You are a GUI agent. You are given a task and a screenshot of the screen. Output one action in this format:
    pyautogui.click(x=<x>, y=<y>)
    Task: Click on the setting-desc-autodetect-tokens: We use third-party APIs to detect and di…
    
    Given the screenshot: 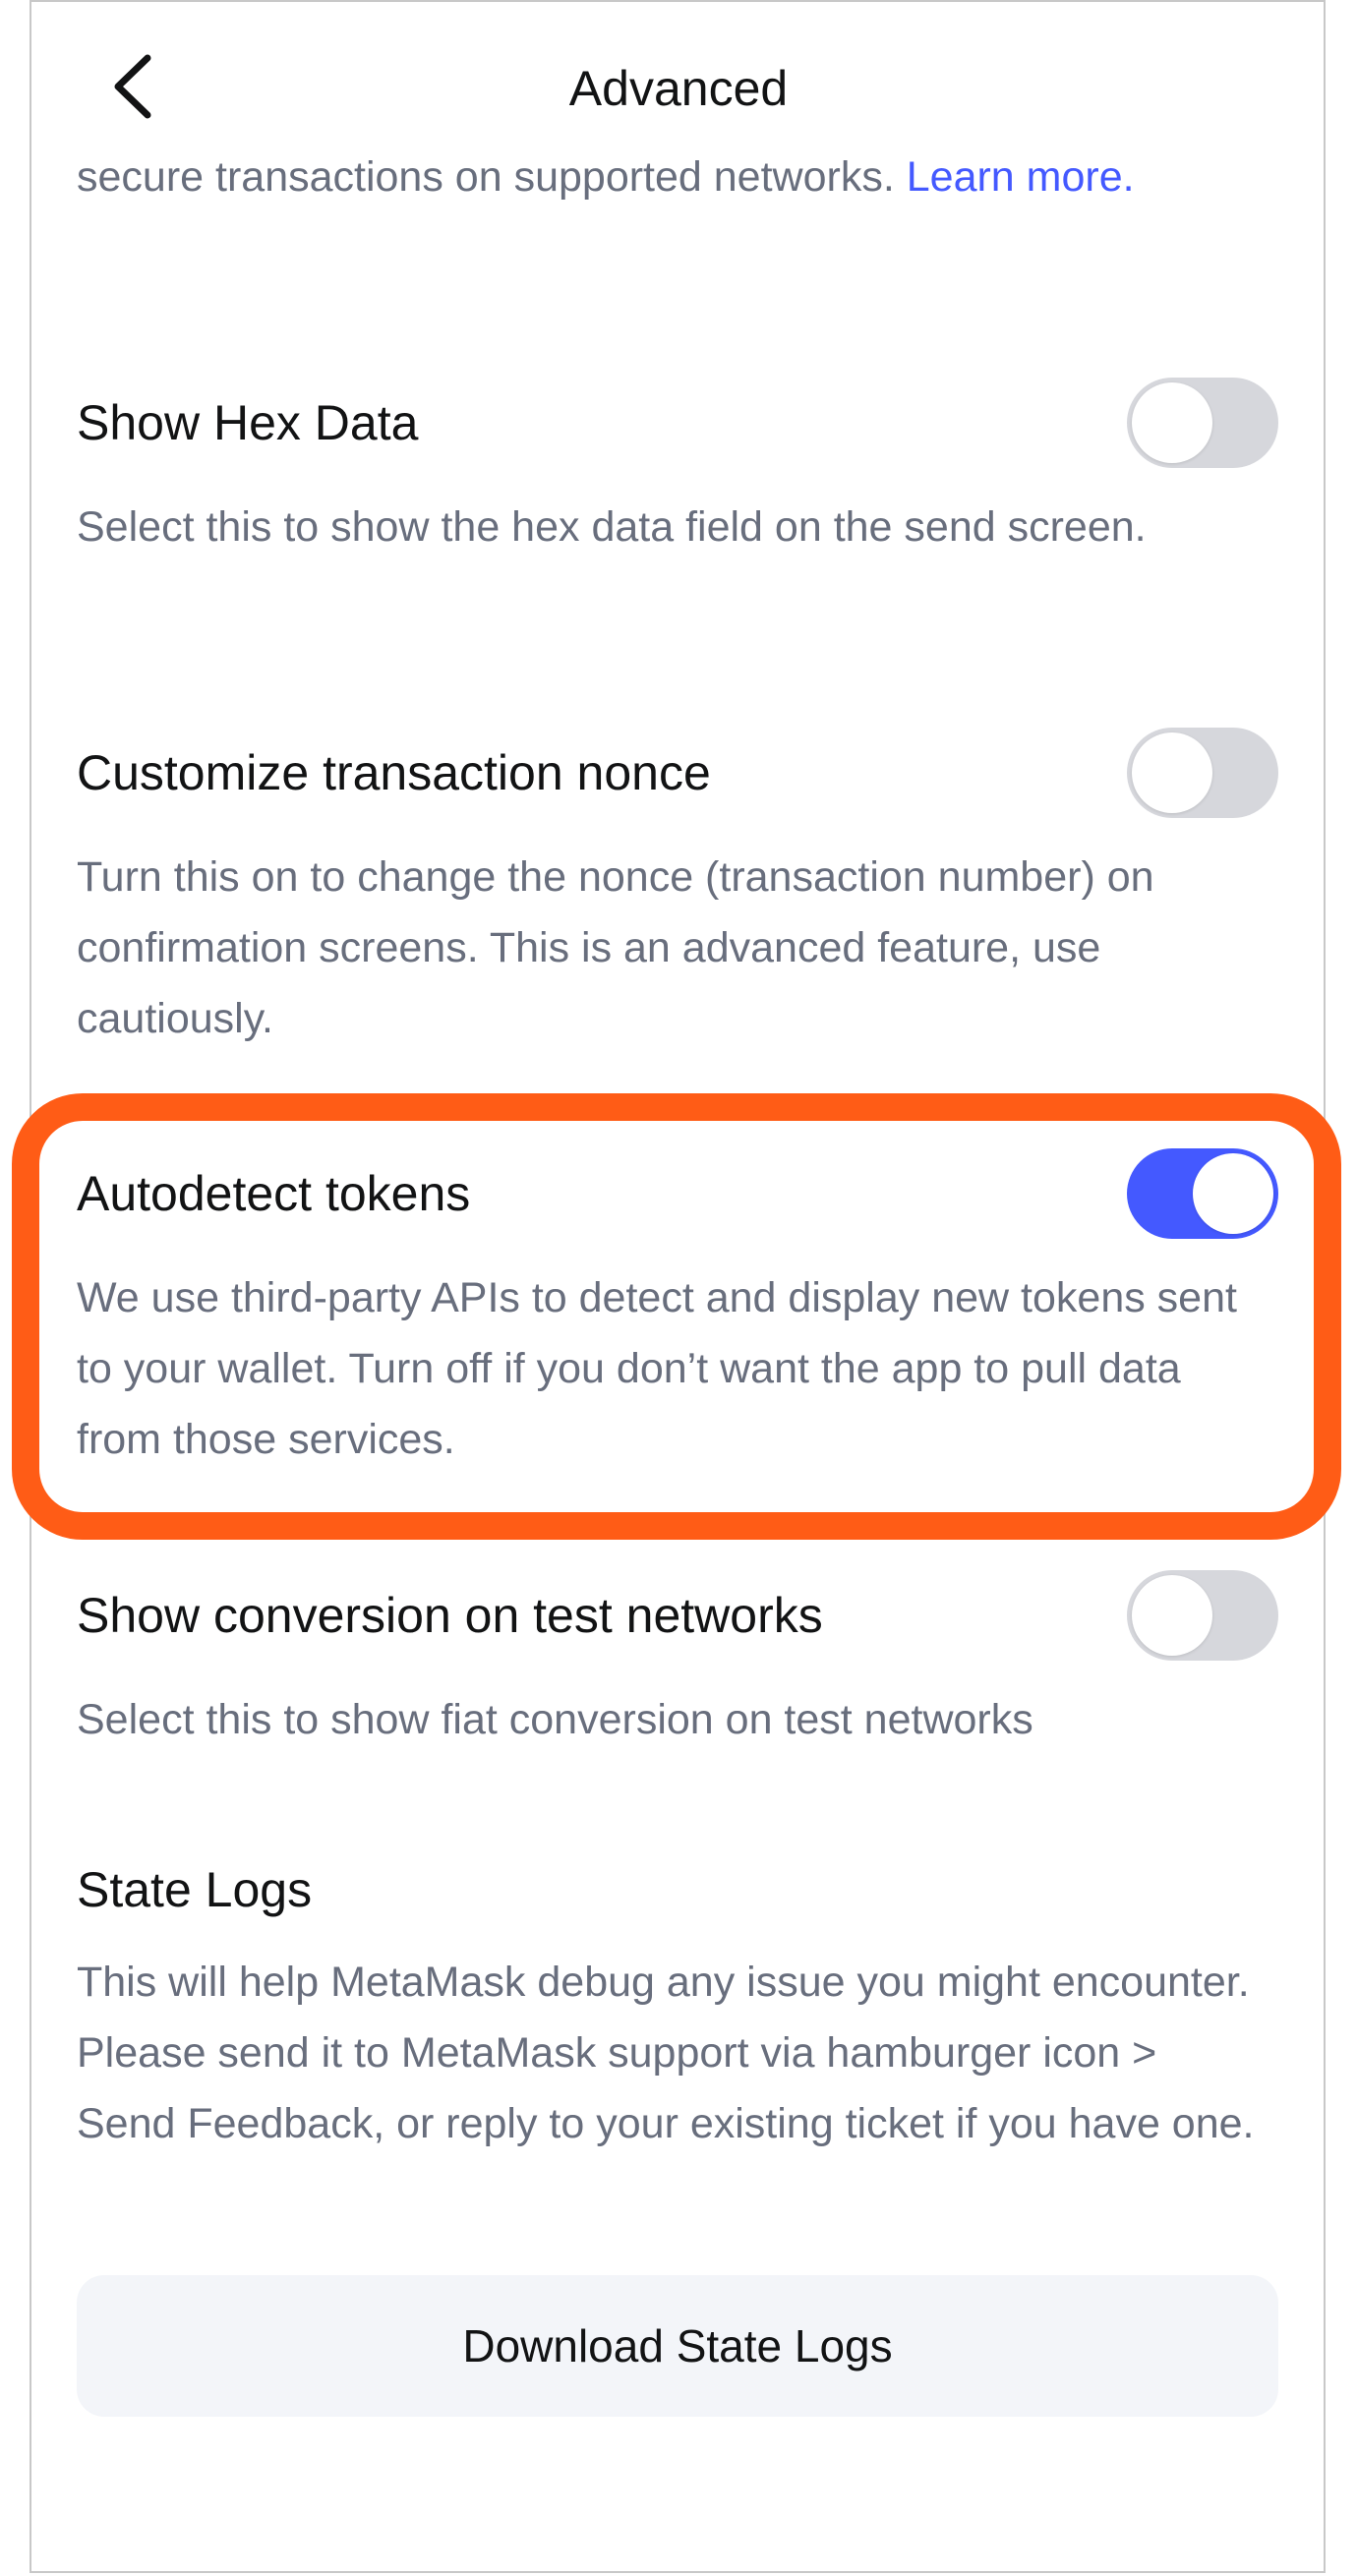 What is the action you would take?
    pyautogui.click(x=657, y=1368)
    